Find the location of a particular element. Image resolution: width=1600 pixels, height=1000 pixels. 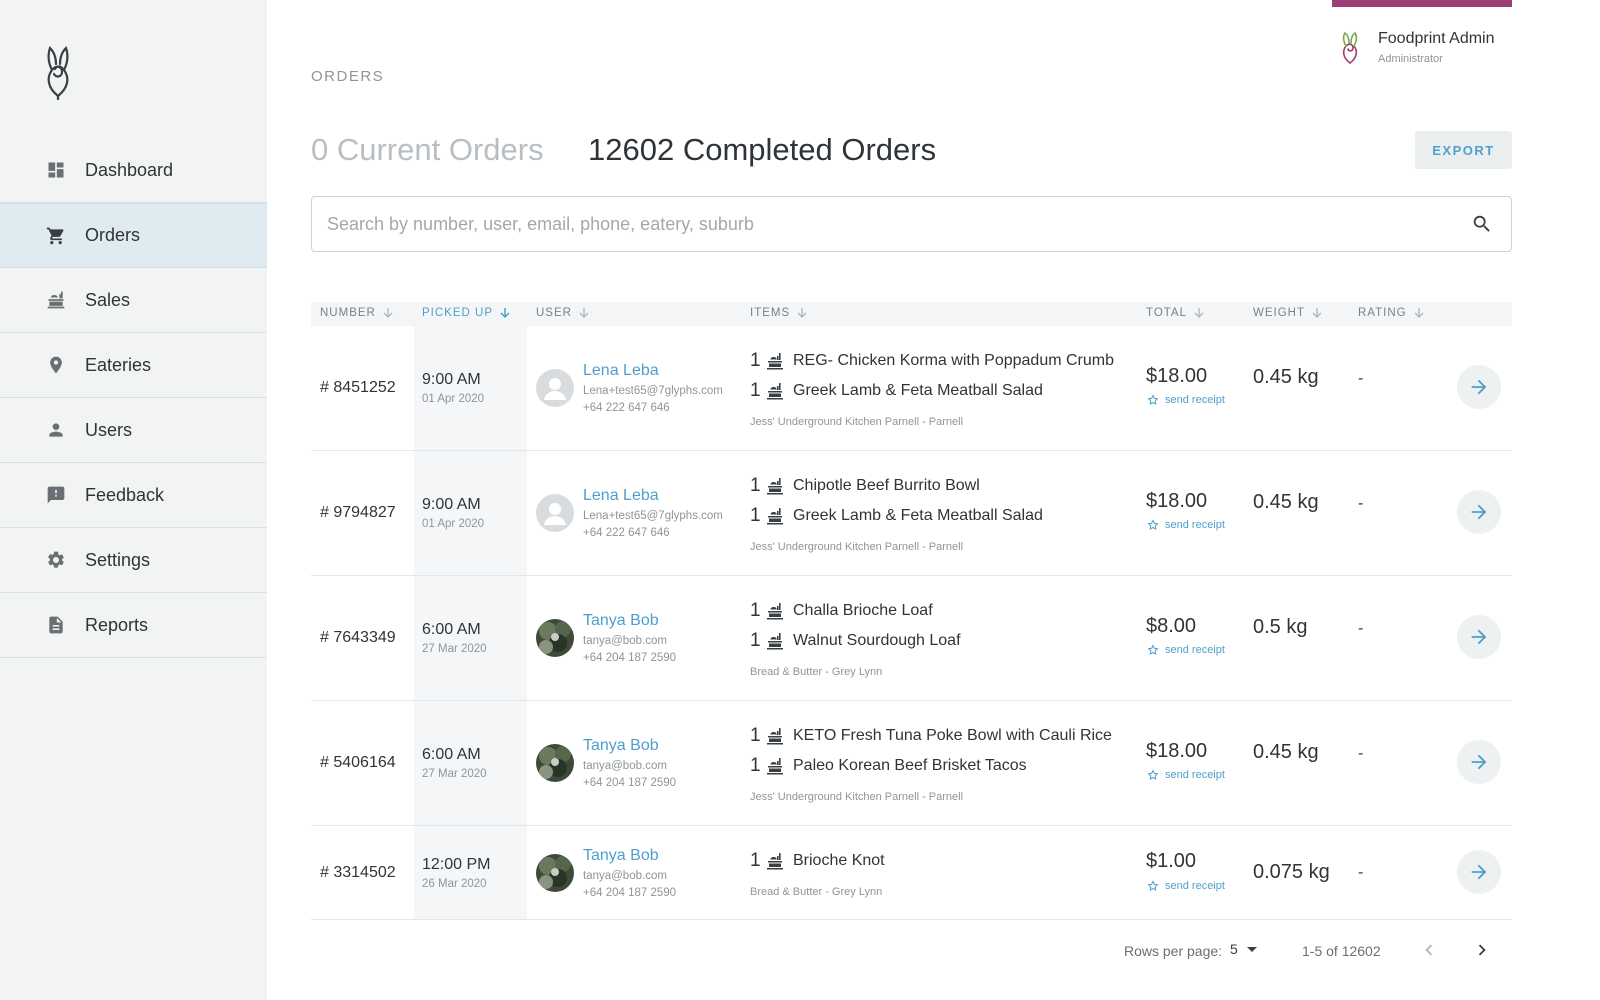

sidebar-item-feedback: Feedback is located at coordinates (133, 495).